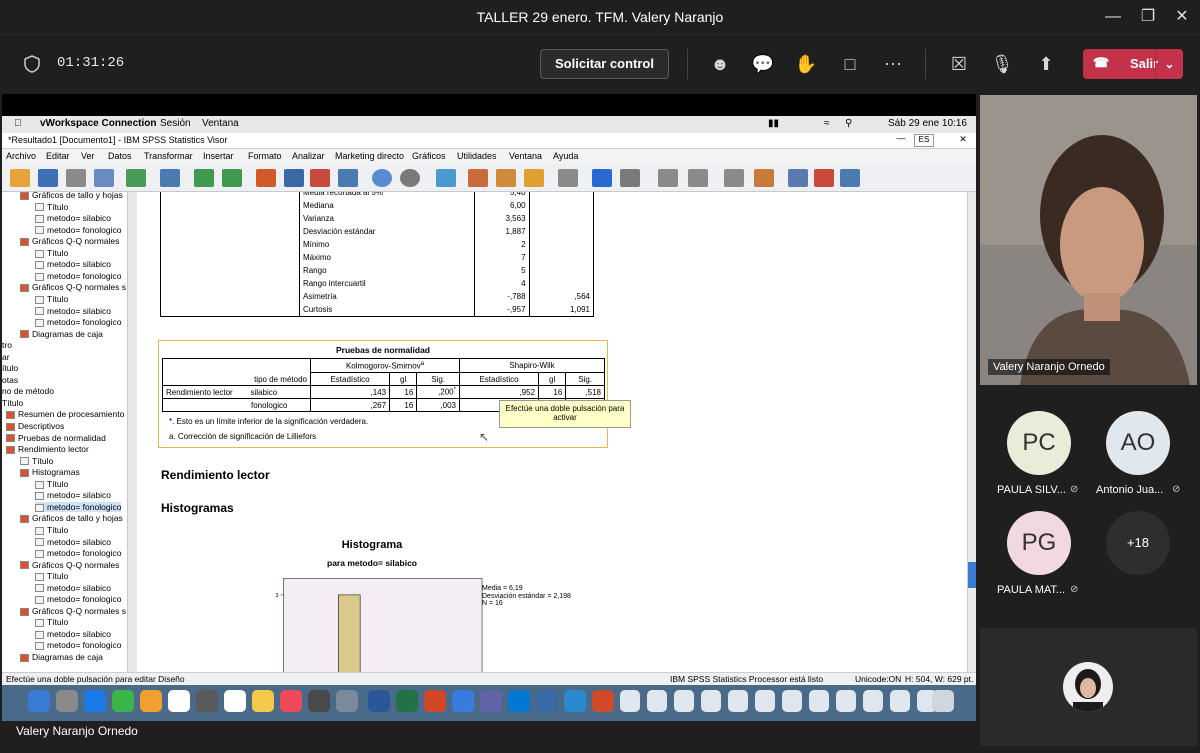  Describe the element at coordinates (348, 178) in the screenshot. I see `variables-icon` at that location.